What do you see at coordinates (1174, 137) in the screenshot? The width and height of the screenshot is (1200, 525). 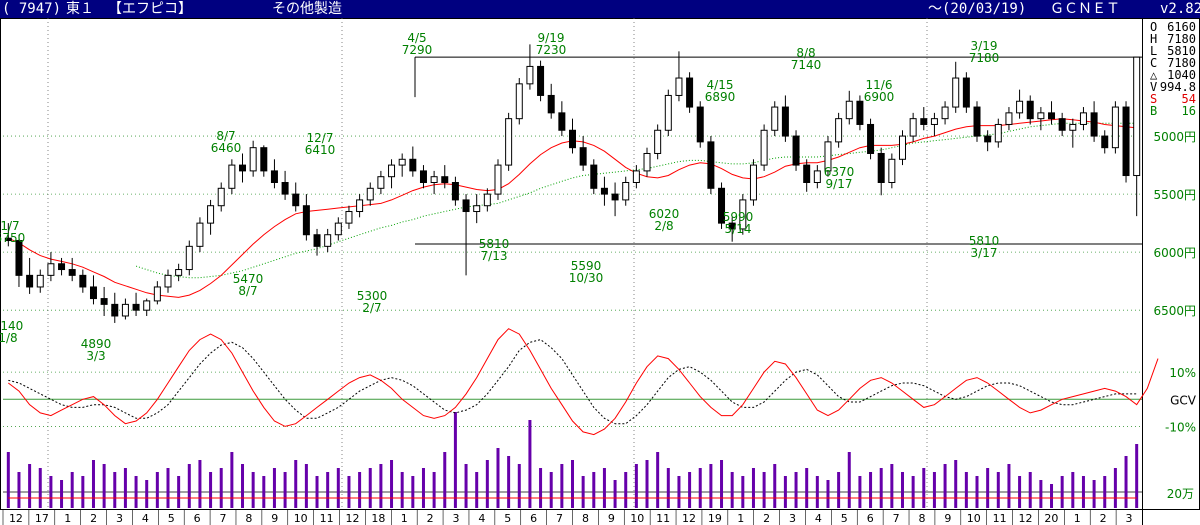 I see `price-tick-label: 5000円` at bounding box center [1174, 137].